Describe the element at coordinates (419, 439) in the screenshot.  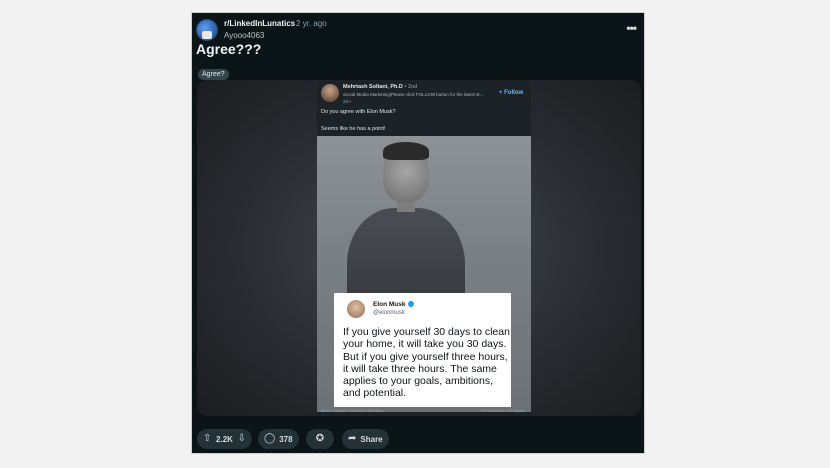
I see `post-actions: ⇧ 2.2K ⇩ ◯ 378 ✪ ➦ Share` at that location.